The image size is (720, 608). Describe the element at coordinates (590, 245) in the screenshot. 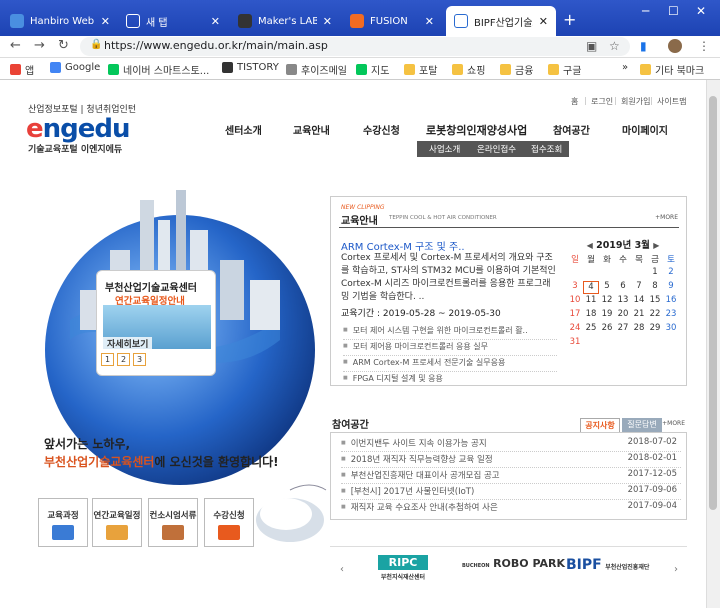

I see `calendar-prev-icon: ◀` at that location.